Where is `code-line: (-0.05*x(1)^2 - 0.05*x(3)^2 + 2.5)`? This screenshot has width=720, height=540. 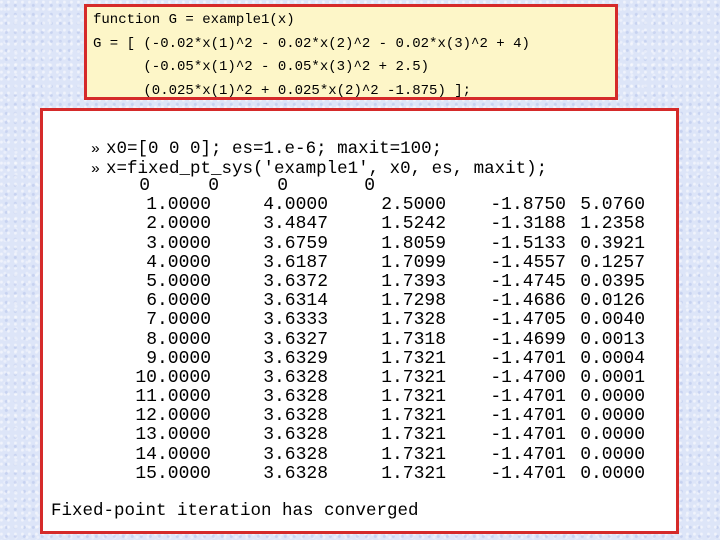
code-line: (-0.05*x(1)^2 - 0.05*x(3)^2 + 2.5) is located at coordinates (261, 67).